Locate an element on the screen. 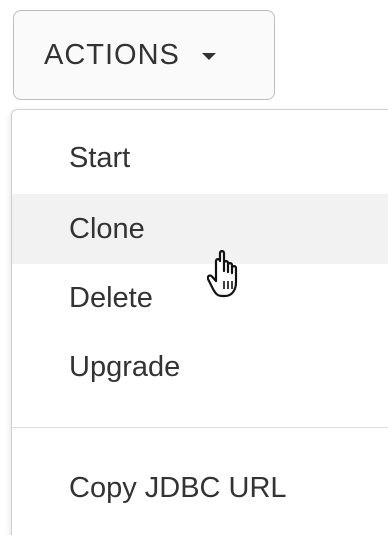 The height and width of the screenshot is (535, 388). menu-item-delete: Delete is located at coordinates (200, 298).